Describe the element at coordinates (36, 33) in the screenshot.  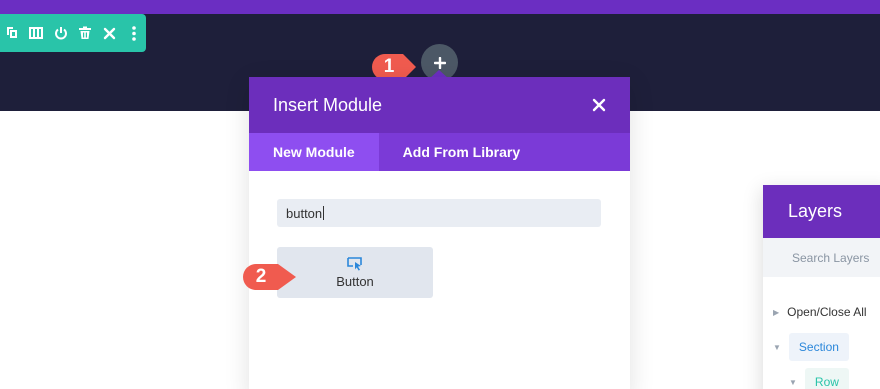
I see `columns-icon` at that location.